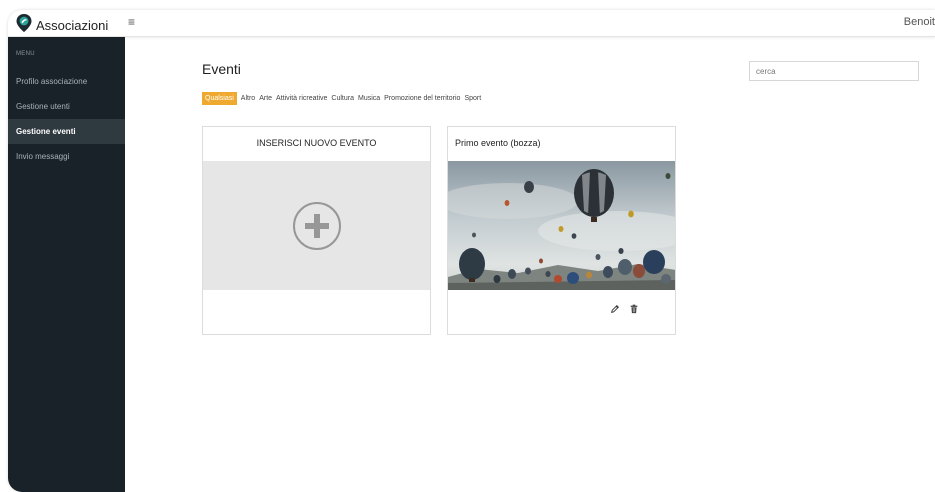 Image resolution: width=935 pixels, height=492 pixels. What do you see at coordinates (471, 23) in the screenshot?
I see `top-bar: Associazioni ≡ Benoit` at bounding box center [471, 23].